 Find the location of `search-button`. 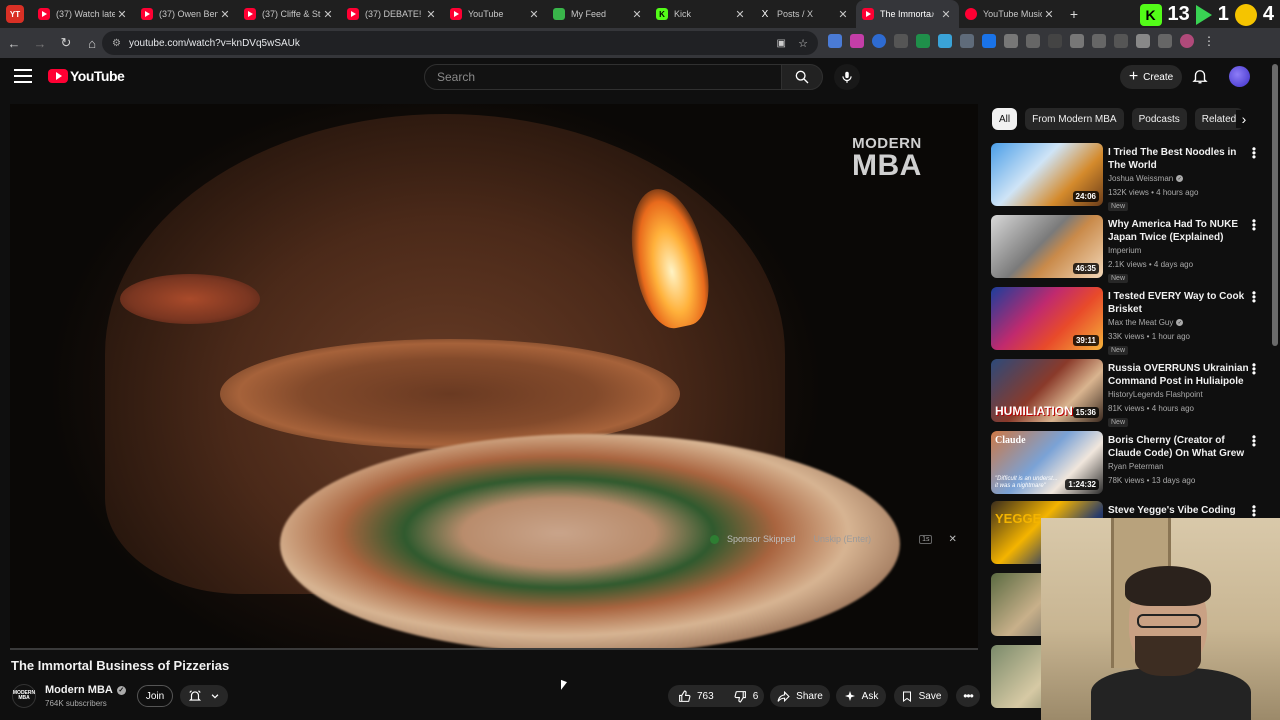

search-button is located at coordinates (802, 77).